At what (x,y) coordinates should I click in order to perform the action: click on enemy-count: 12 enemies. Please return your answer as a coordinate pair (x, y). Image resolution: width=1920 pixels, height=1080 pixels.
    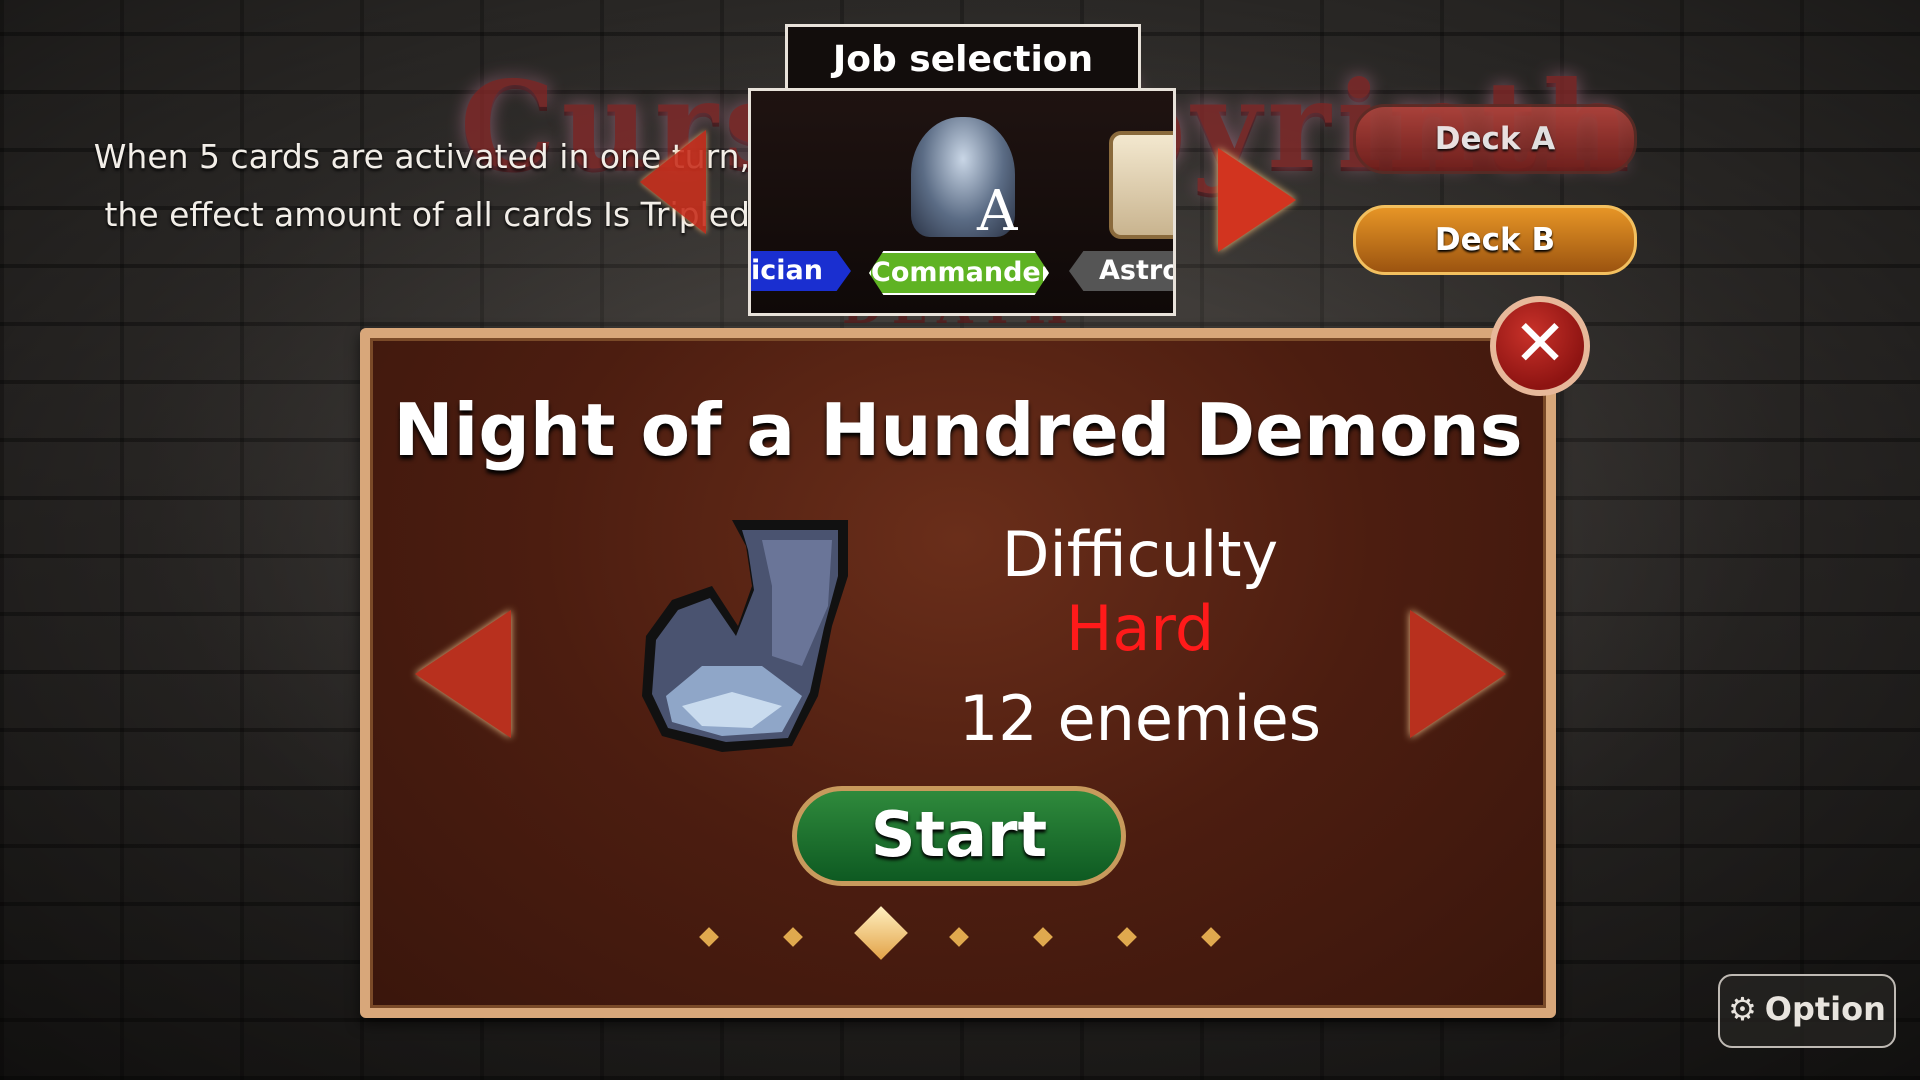
    Looking at the image, I should click on (1140, 718).